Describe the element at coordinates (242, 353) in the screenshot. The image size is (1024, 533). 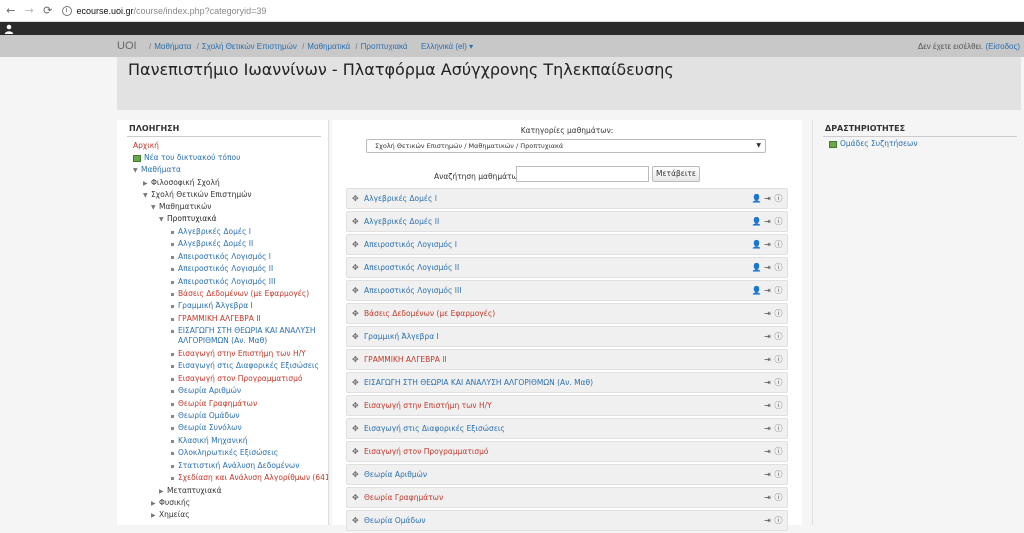
I see `nav-course-label: Εισαγωγή στην Επιστήμη των Η/Υ` at that location.